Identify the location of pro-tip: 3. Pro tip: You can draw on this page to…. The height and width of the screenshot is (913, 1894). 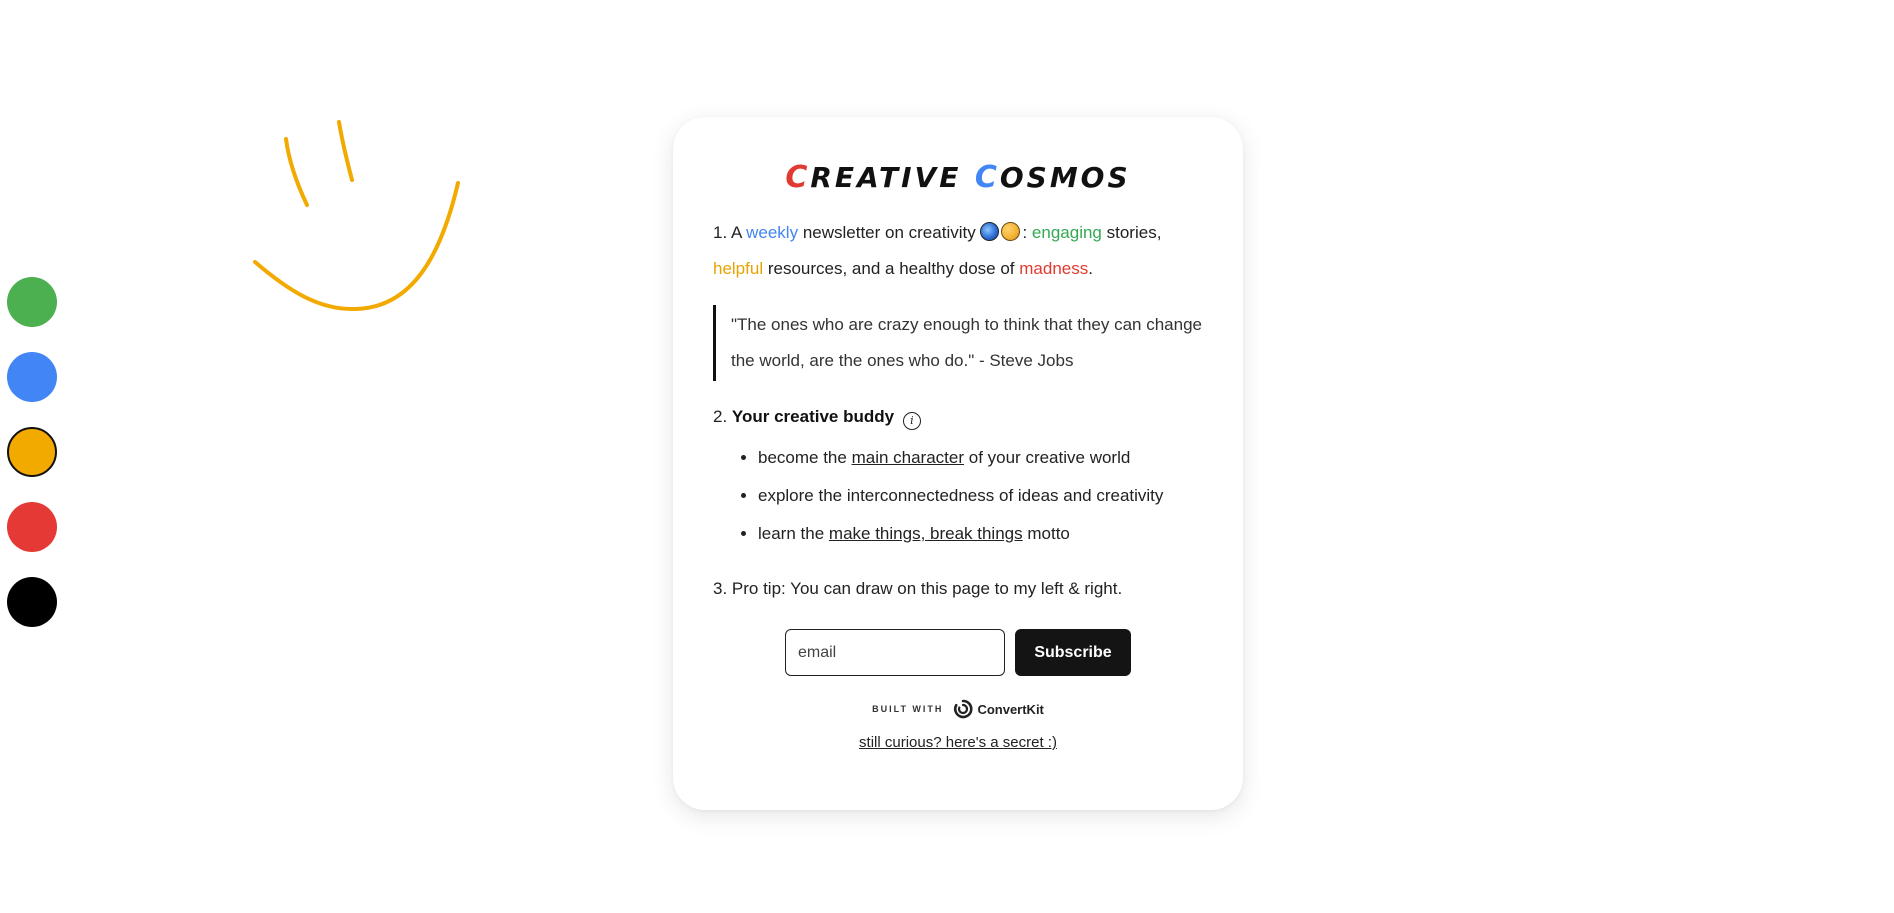
(918, 588).